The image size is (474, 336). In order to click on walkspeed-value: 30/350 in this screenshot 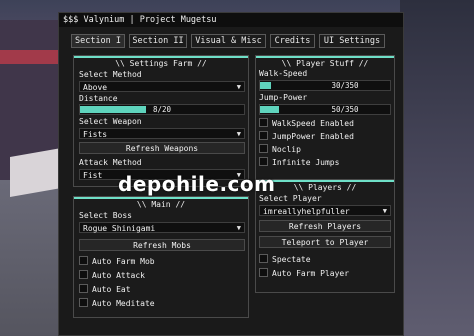, I will do `click(345, 85)`.